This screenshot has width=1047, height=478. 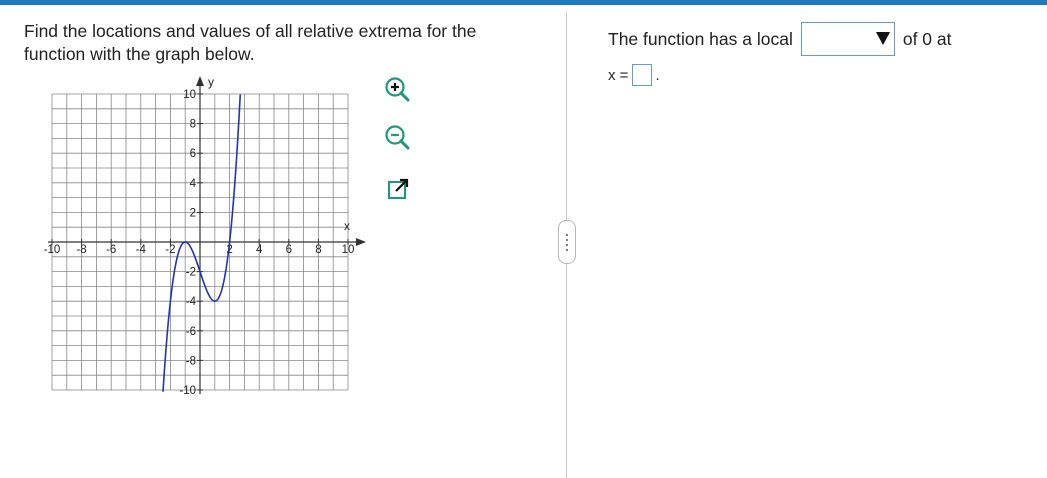 What do you see at coordinates (348, 250) in the screenshot?
I see `x-tick-label: 10` at bounding box center [348, 250].